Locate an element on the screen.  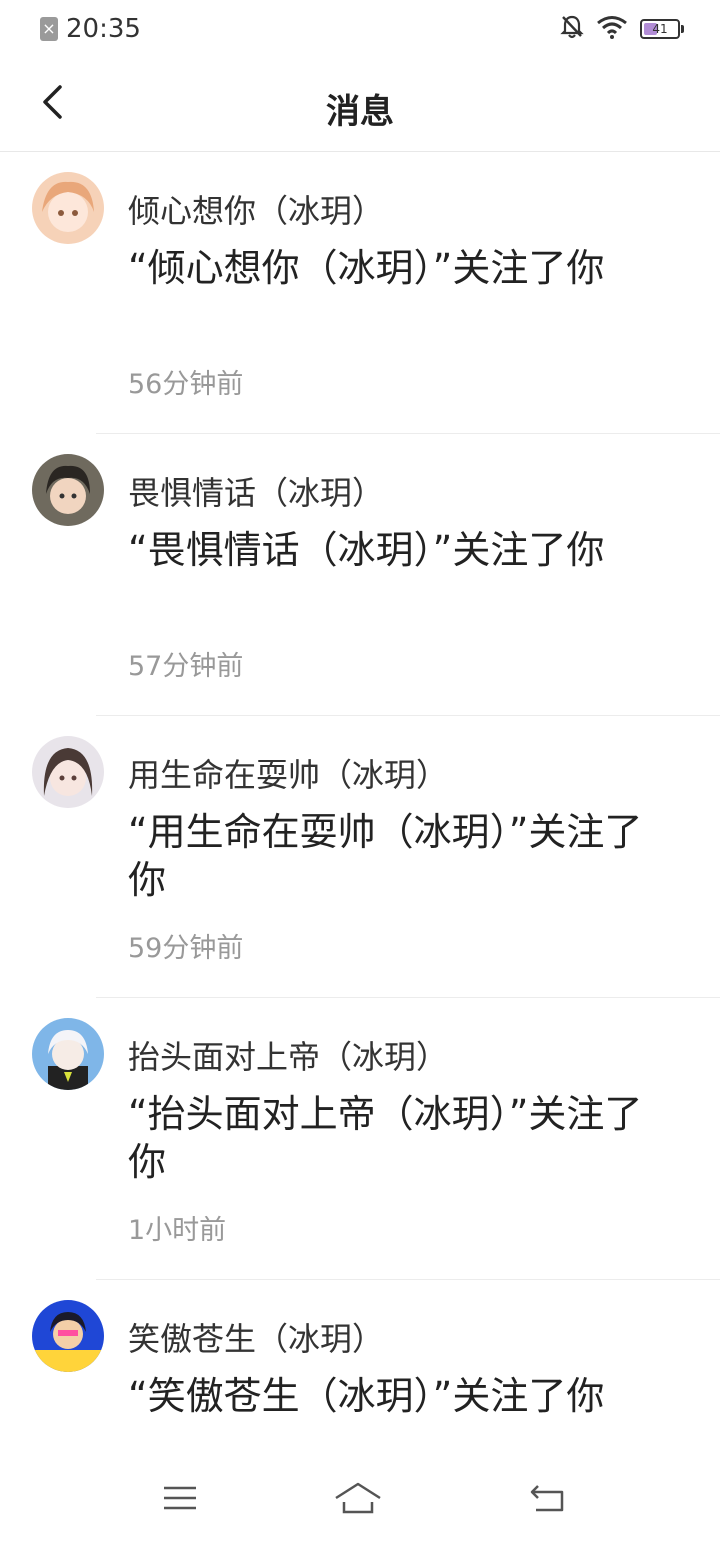
sender-name: 用生命在耍帅（冰玥） is located at coordinates (288, 775).